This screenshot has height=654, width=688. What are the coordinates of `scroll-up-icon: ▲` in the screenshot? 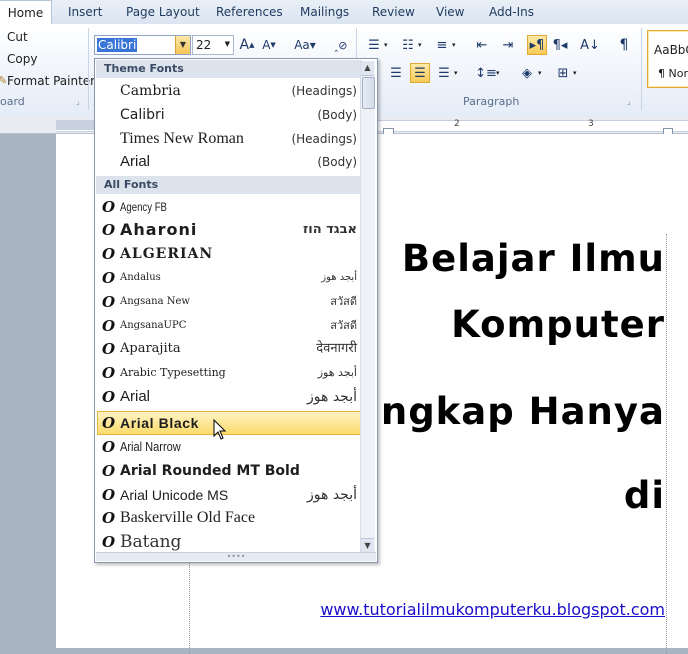 It's located at (367, 68).